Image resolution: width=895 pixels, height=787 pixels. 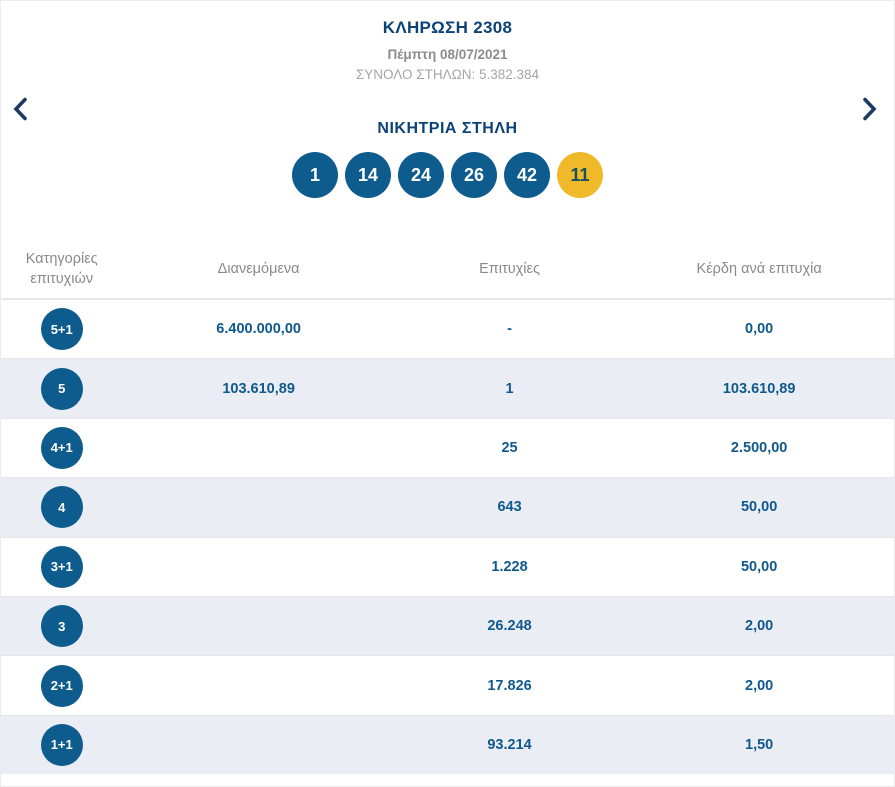 I want to click on winners-value: -, so click(x=509, y=329).